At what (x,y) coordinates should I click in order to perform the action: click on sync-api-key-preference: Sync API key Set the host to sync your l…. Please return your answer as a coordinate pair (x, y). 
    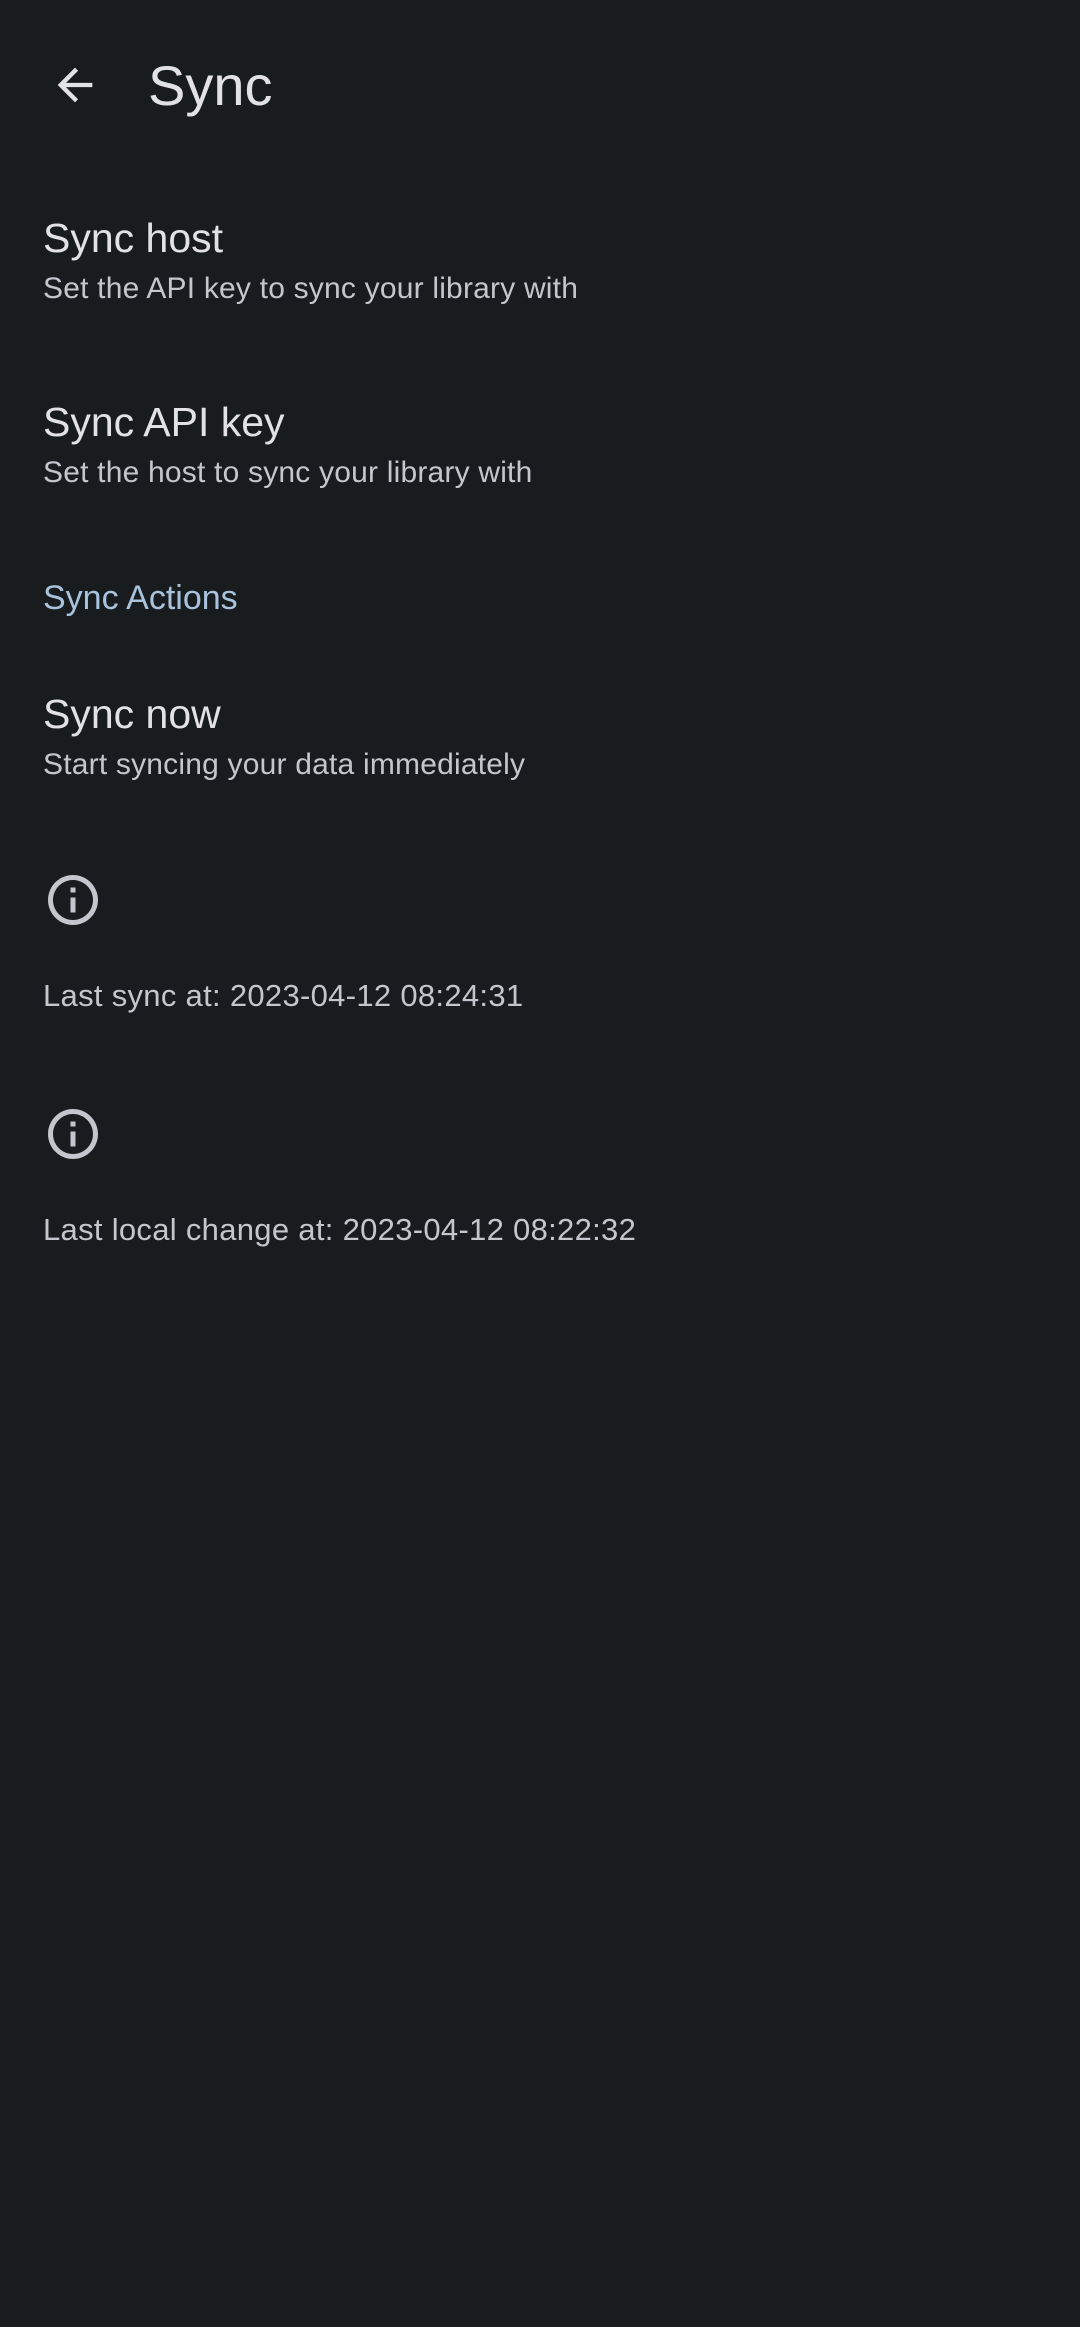
    Looking at the image, I should click on (540, 449).